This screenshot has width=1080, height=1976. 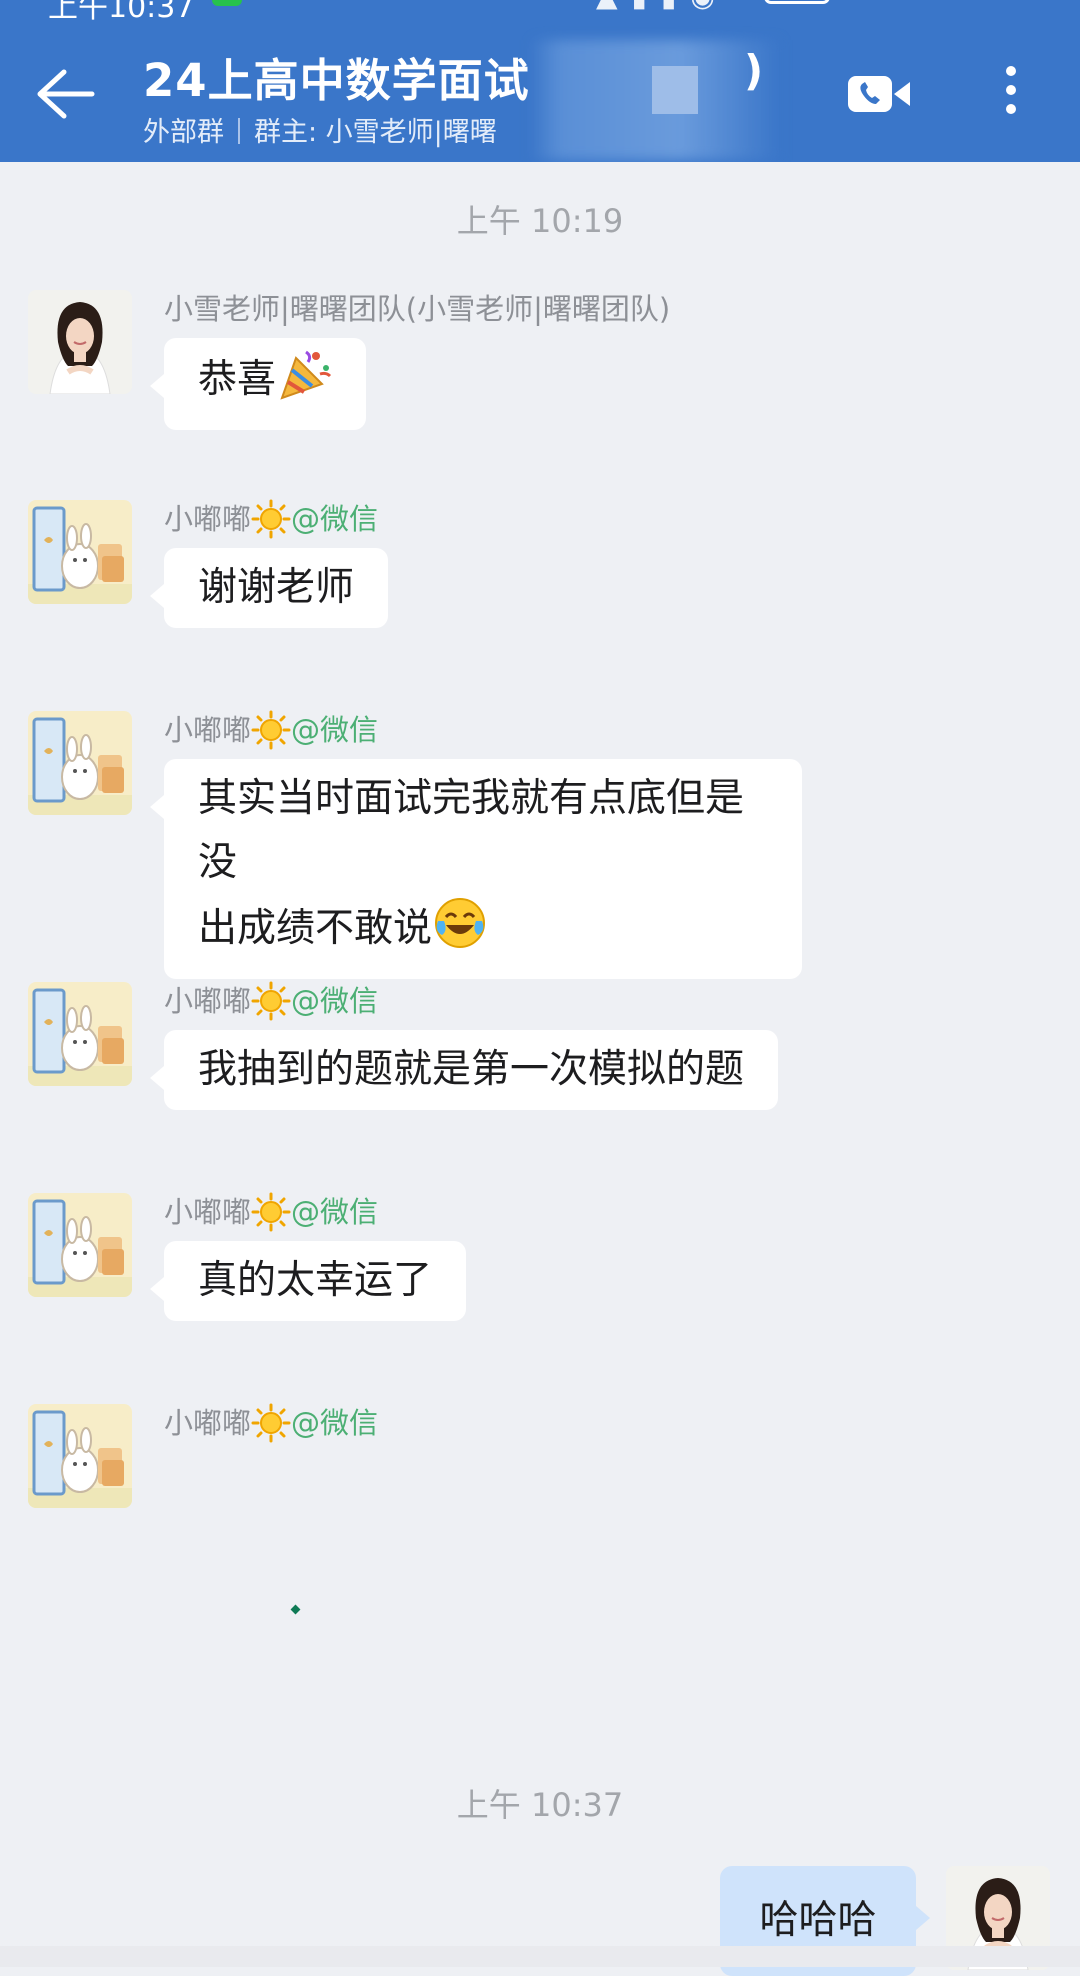 What do you see at coordinates (460, 933) in the screenshot?
I see `tears-of-joy-icon` at bounding box center [460, 933].